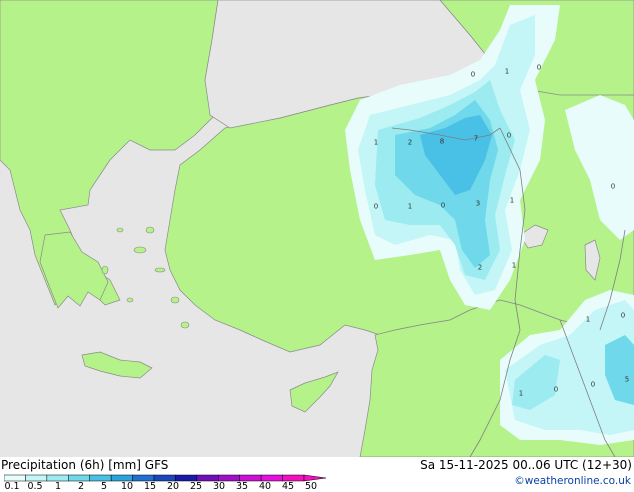  Describe the element at coordinates (311, 486) in the screenshot. I see `legend-tick-label: 50` at that location.